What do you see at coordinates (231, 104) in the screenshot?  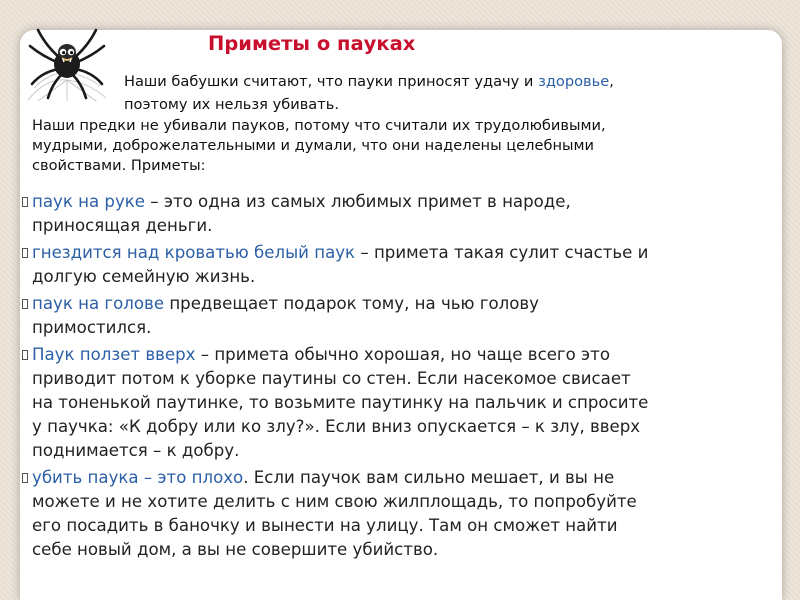 I see `intro-line: поэтому их нельзя убивать.` at bounding box center [231, 104].